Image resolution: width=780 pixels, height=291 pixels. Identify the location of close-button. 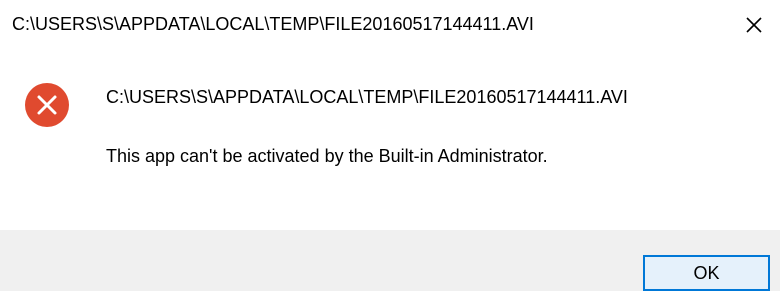
(754, 25).